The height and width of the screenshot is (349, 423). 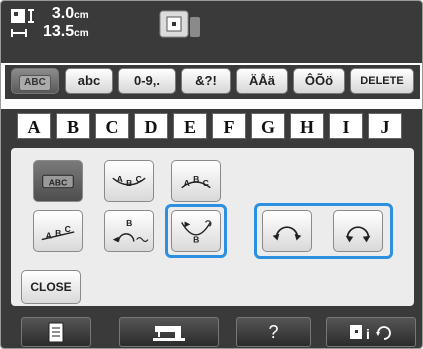 What do you see at coordinates (129, 223) in the screenshot?
I see `circle-top-layout-text: B` at bounding box center [129, 223].